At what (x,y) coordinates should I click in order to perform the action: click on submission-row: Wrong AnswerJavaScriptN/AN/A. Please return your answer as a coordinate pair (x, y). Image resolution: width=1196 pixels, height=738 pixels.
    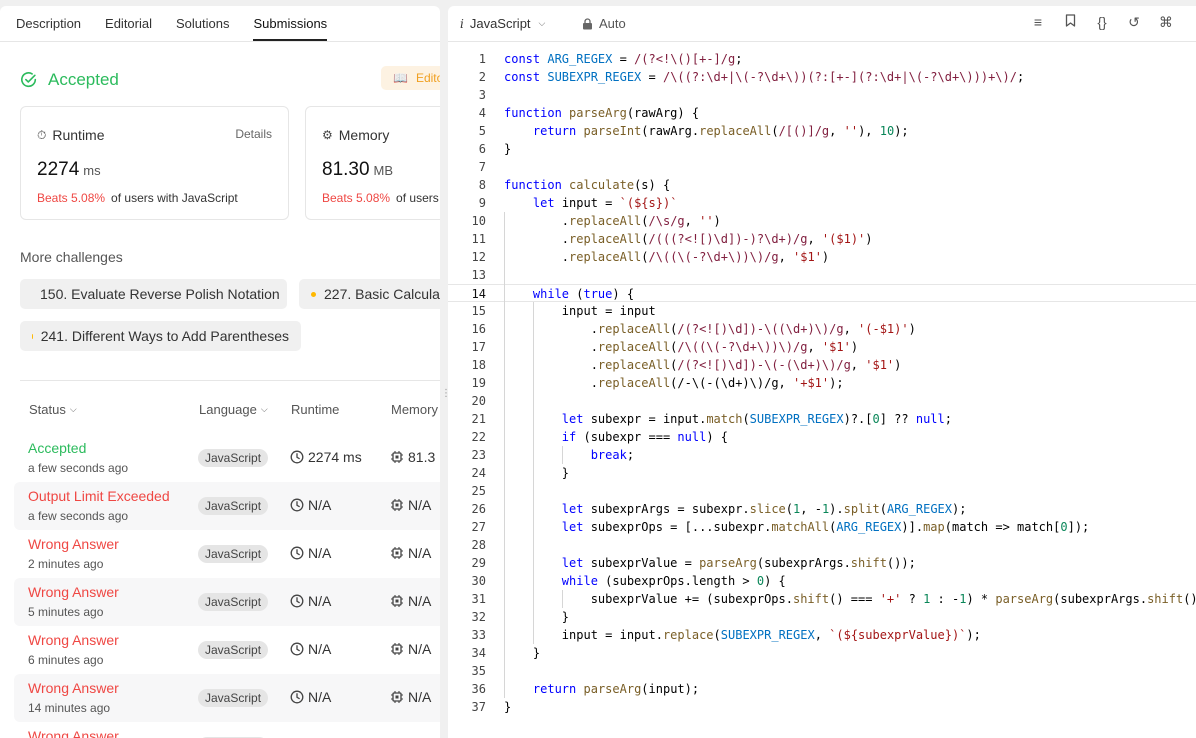
    Looking at the image, I should click on (227, 730).